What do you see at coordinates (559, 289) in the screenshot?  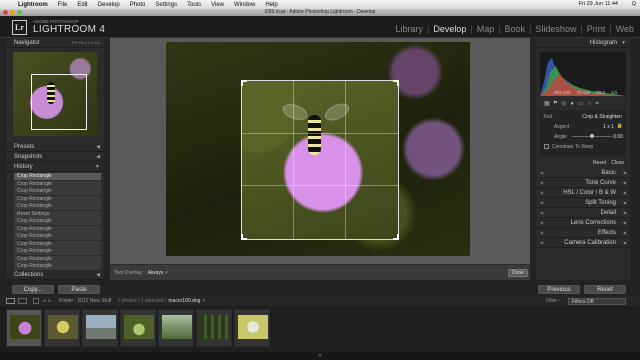 I see `previous-button: Previous` at bounding box center [559, 289].